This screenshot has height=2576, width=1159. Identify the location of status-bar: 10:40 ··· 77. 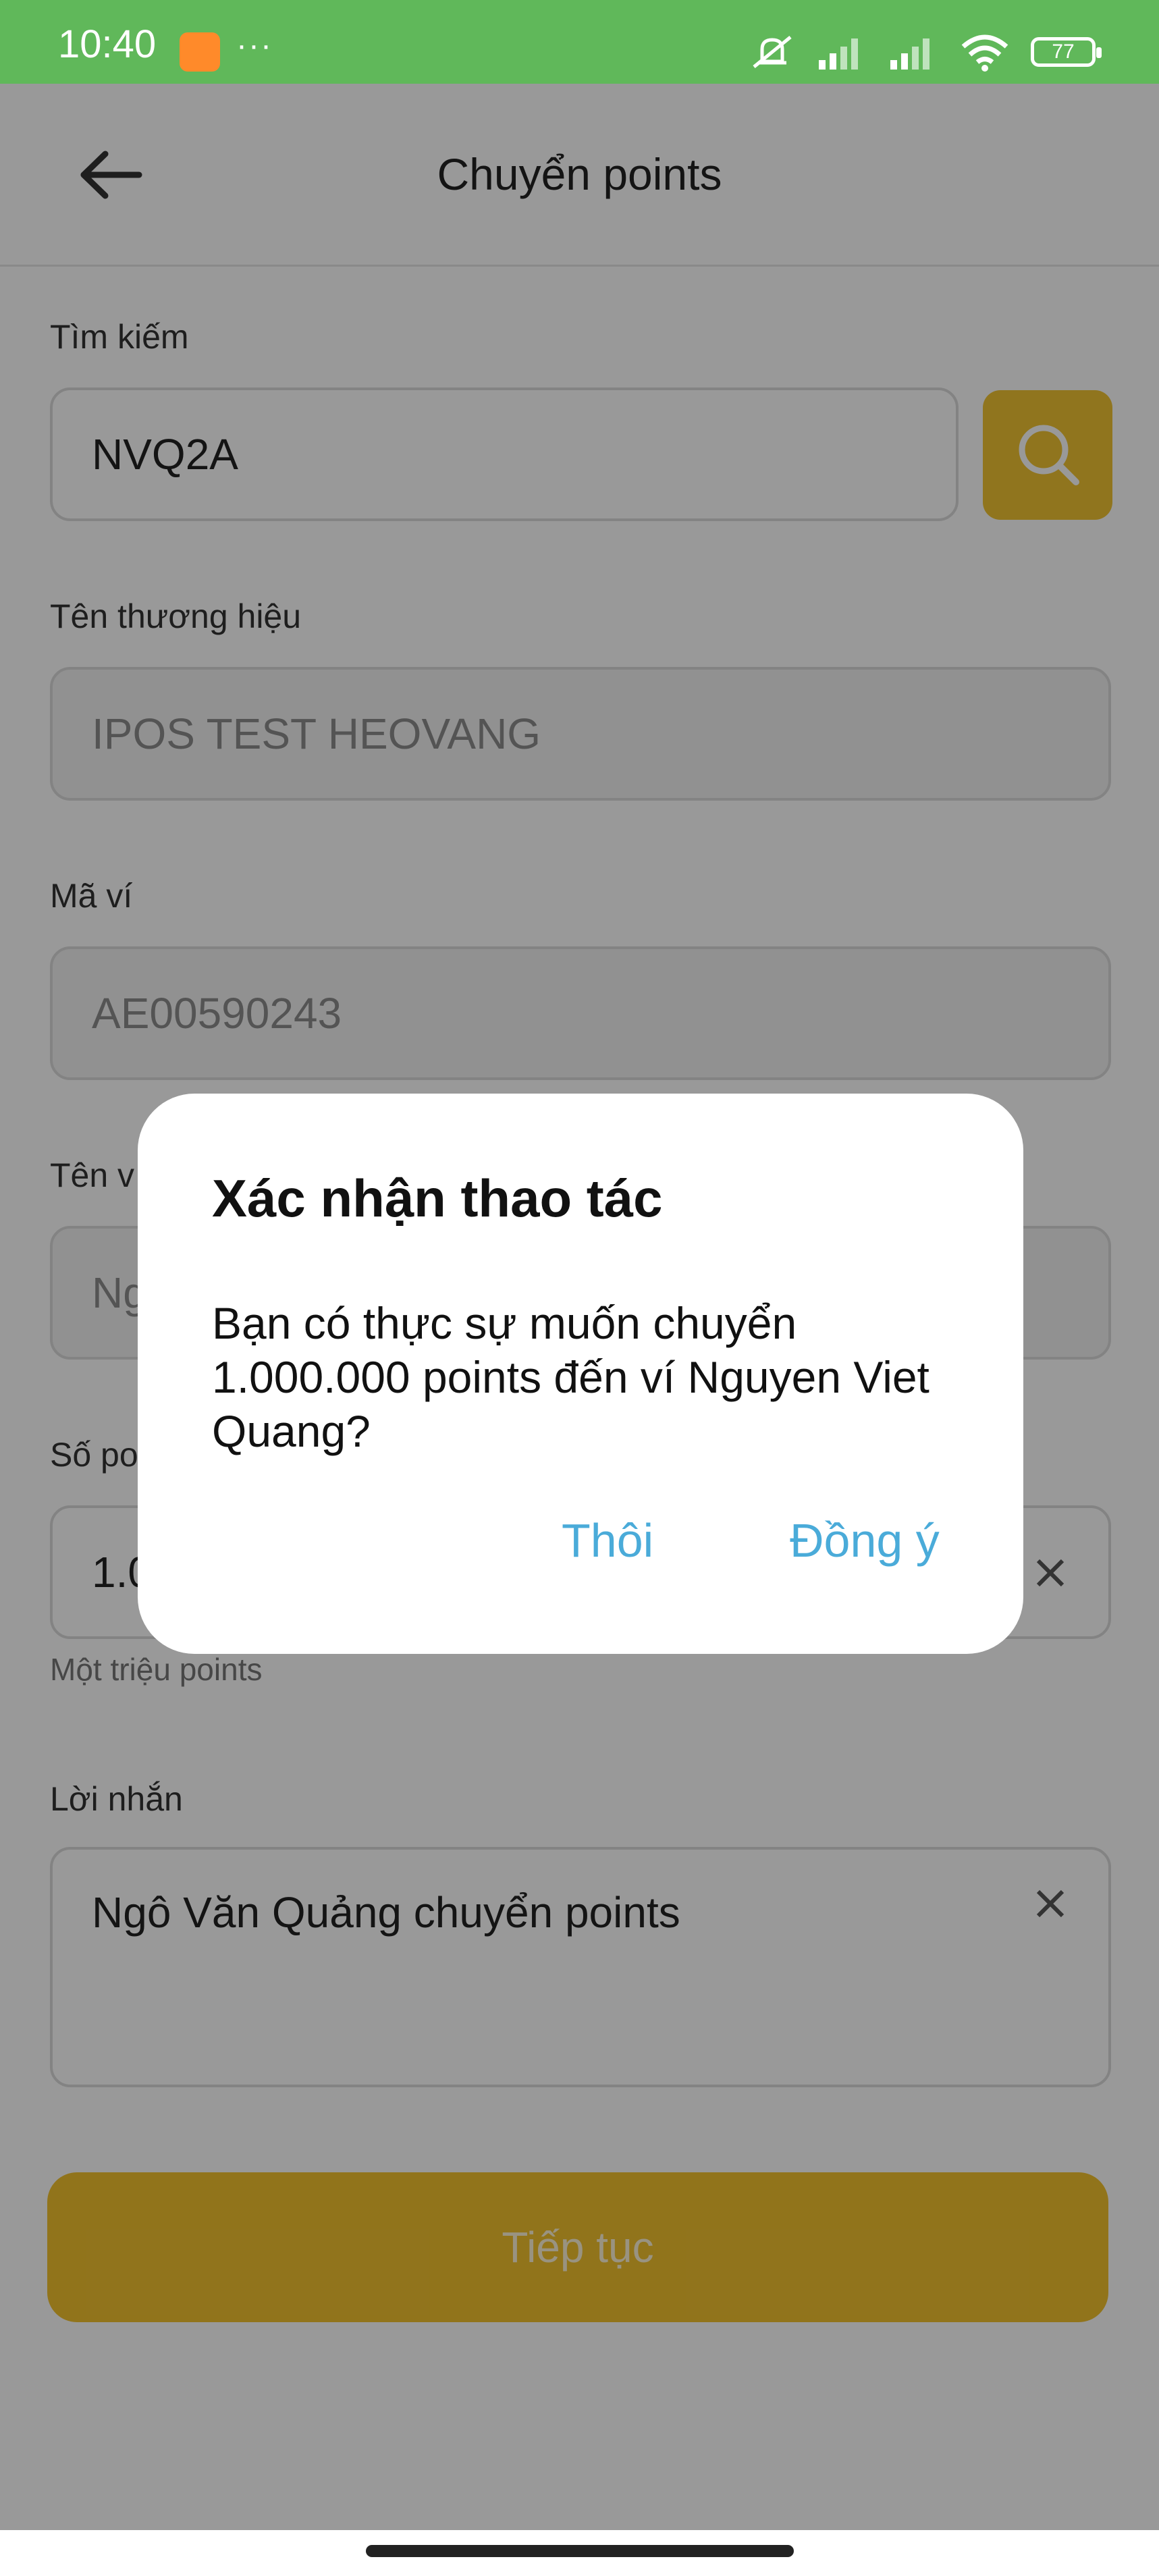
(579, 42).